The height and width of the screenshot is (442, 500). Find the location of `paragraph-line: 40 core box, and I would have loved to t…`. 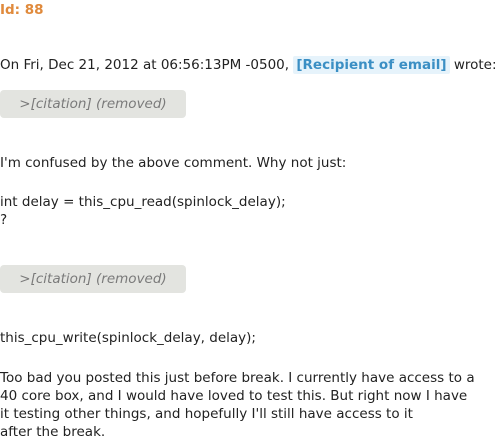

paragraph-line: 40 core box, and I would have loved to t… is located at coordinates (234, 396).